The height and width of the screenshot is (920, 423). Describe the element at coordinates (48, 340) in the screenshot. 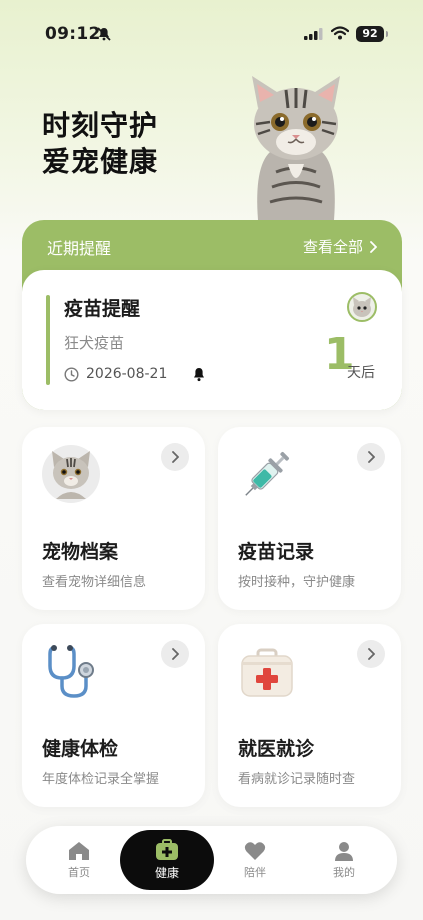

I see `accent-bar` at that location.